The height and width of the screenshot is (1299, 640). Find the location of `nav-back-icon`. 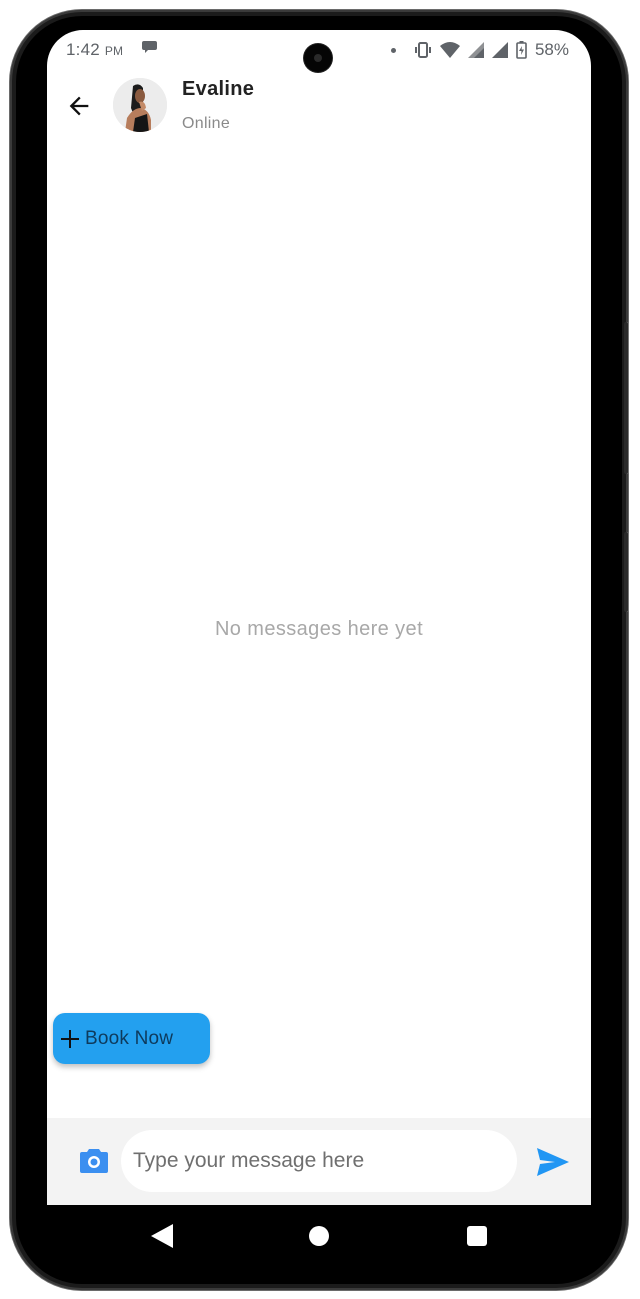

nav-back-icon is located at coordinates (162, 1236).